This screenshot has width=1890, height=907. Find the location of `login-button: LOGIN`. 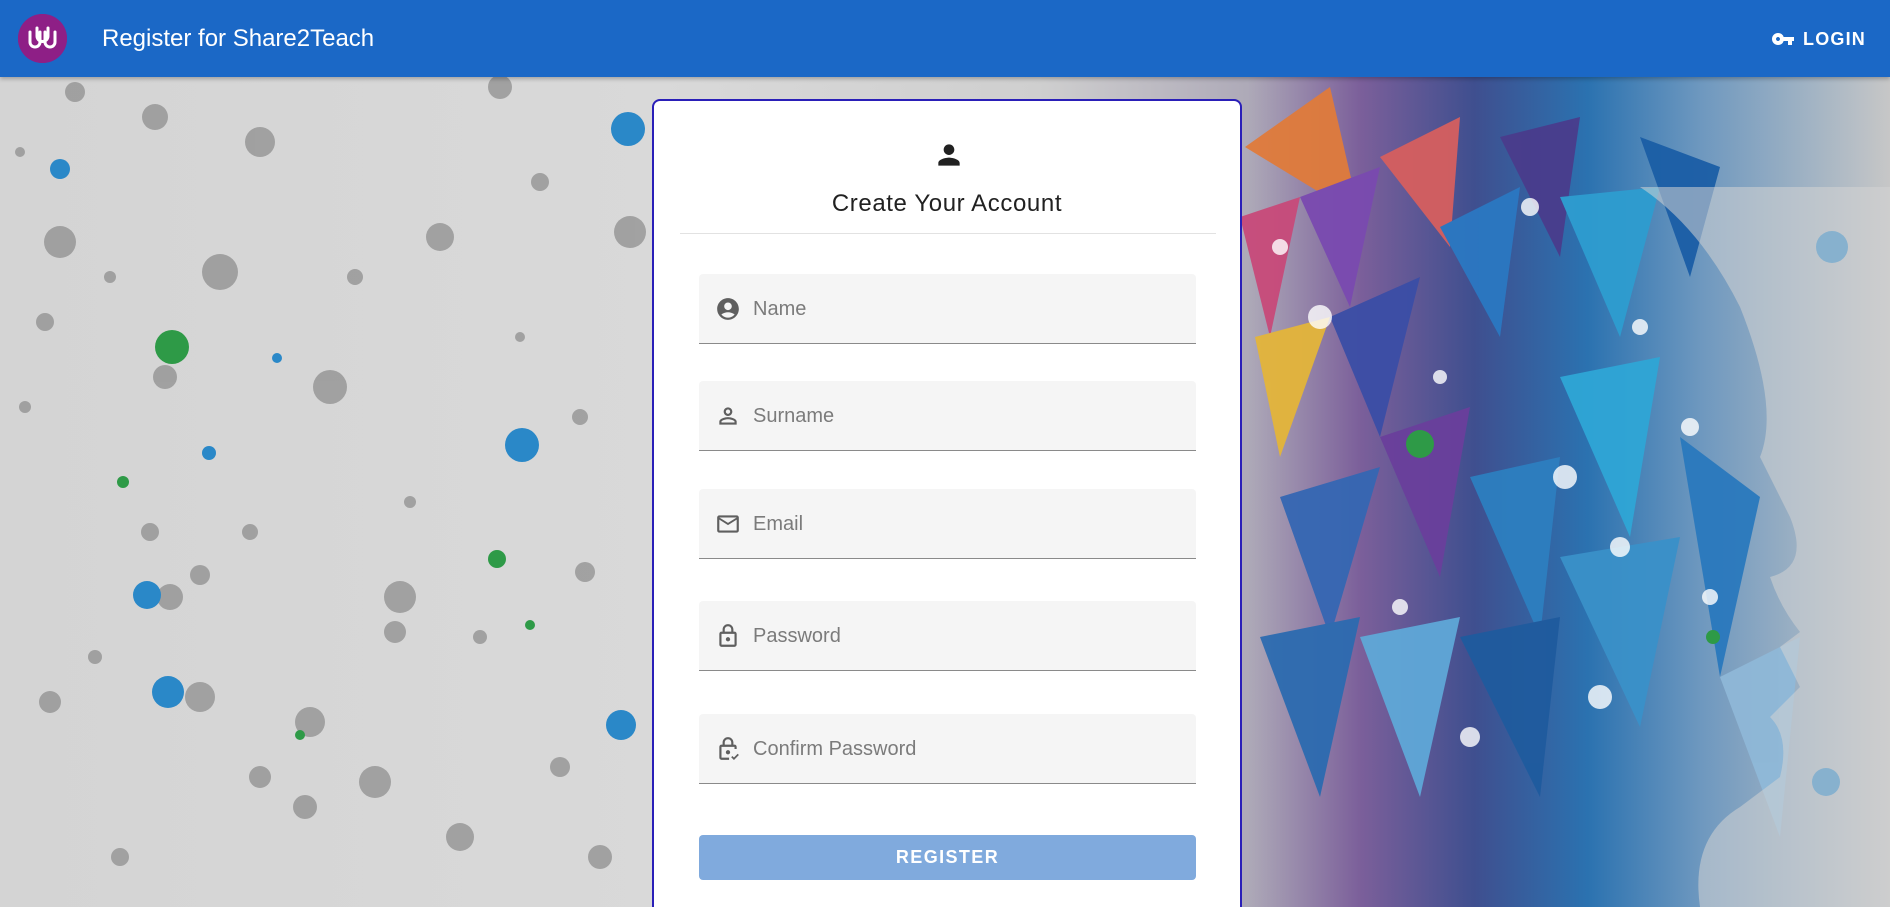

login-button: LOGIN is located at coordinates (1818, 39).